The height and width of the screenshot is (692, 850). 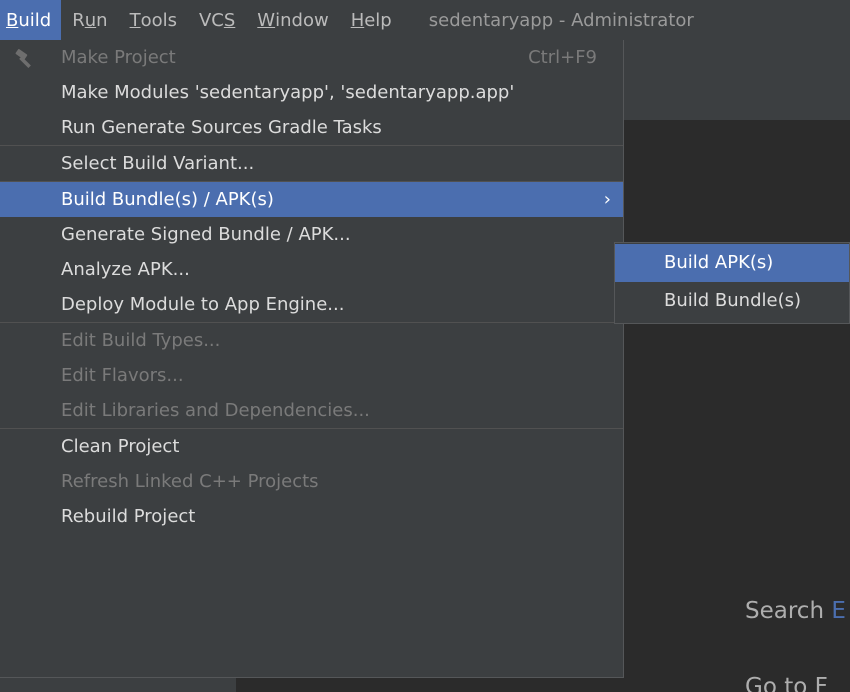 What do you see at coordinates (607, 199) in the screenshot?
I see `submenu-arrow-icon: ›` at bounding box center [607, 199].